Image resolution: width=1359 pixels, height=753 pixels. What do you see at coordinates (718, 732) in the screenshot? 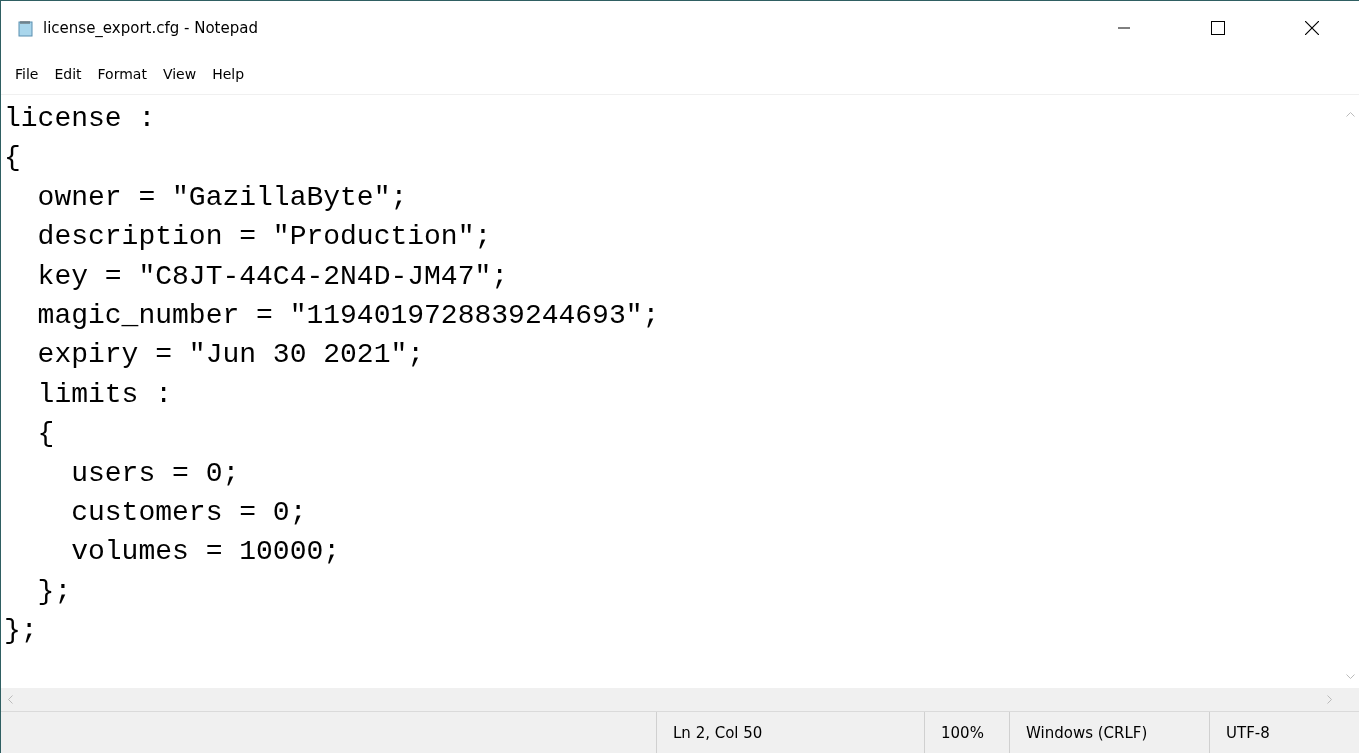
I see `status-text: Ln 2, Col 50` at bounding box center [718, 732].